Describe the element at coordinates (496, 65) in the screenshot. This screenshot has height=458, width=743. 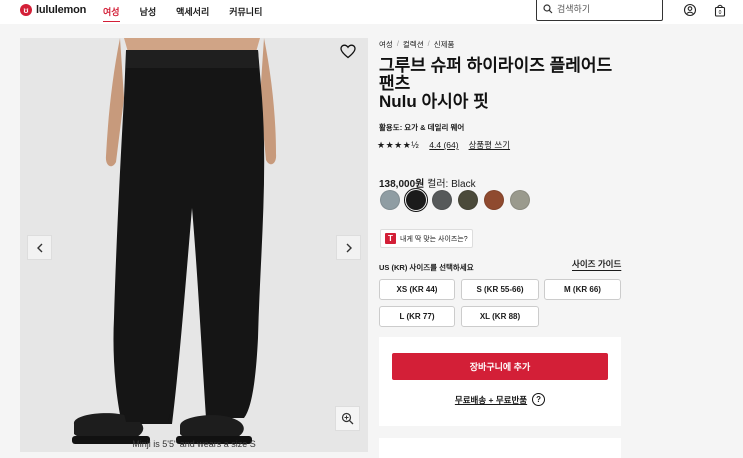
I see `product-title-line1: 그루브 슈퍼 하이라이즈 플레어드` at that location.